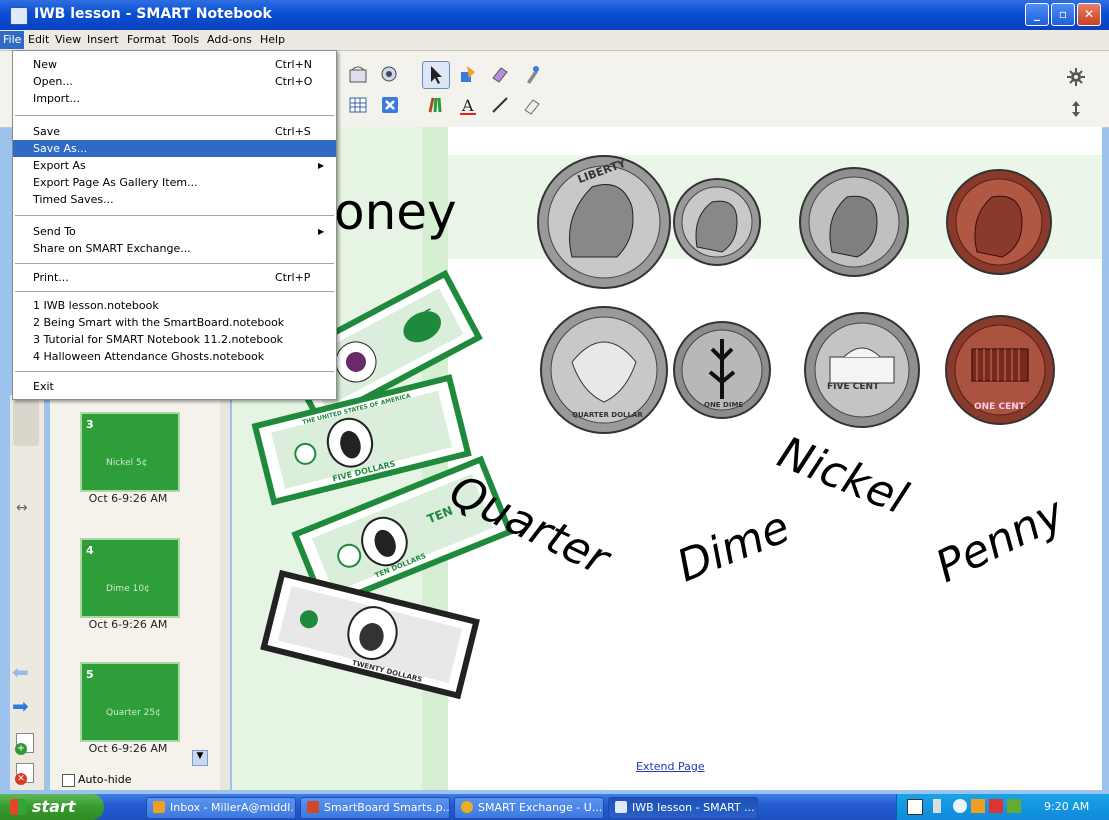 The height and width of the screenshot is (820, 1109). Describe the element at coordinates (978, 806) in the screenshot. I see `outlook-tray-icon` at that location.